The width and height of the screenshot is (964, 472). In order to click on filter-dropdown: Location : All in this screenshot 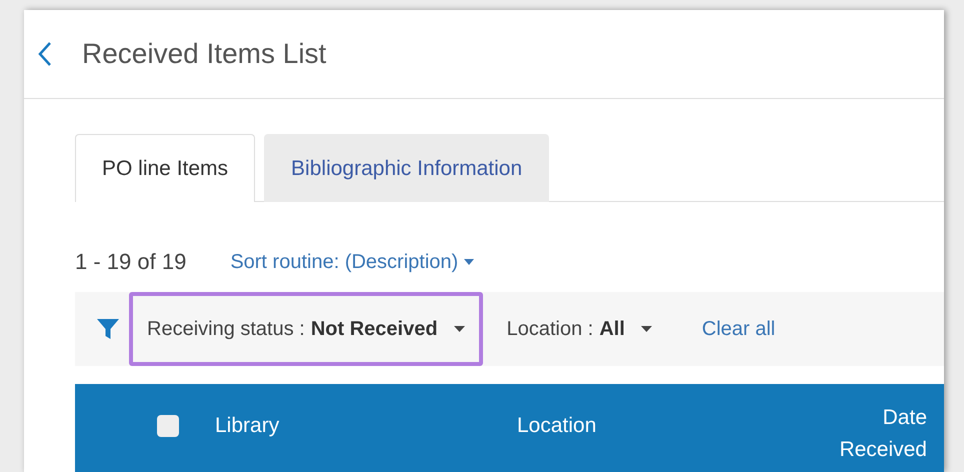, I will do `click(579, 329)`.